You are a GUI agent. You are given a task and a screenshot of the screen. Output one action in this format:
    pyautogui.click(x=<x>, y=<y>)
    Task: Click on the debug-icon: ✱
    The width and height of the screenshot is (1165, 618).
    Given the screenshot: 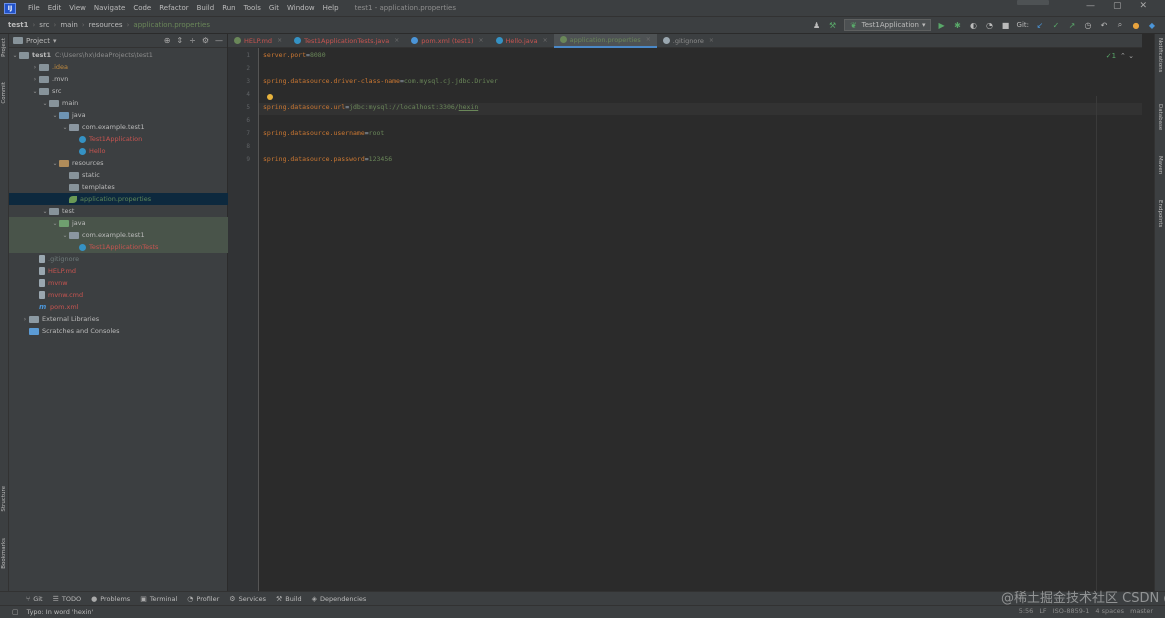 What is the action you would take?
    pyautogui.click(x=958, y=25)
    